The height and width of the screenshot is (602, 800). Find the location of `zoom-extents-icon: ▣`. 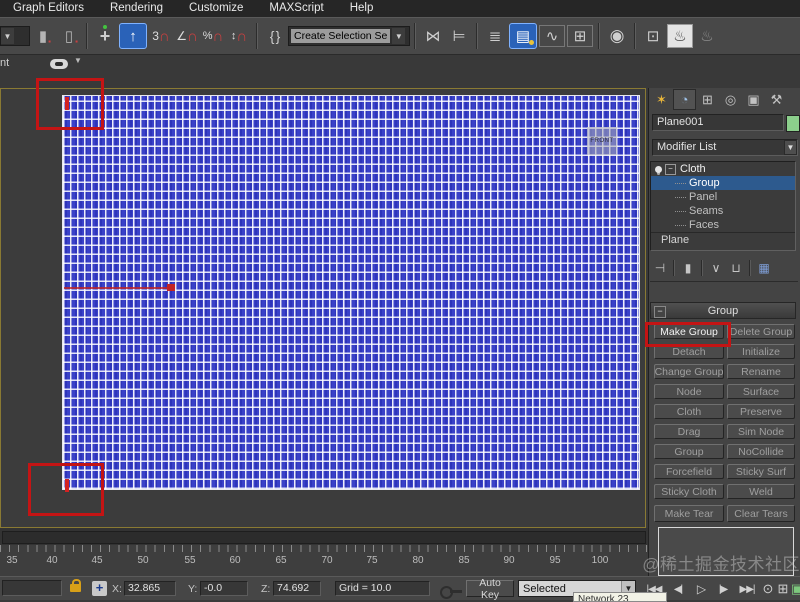

zoom-extents-icon: ▣ is located at coordinates (794, 588).